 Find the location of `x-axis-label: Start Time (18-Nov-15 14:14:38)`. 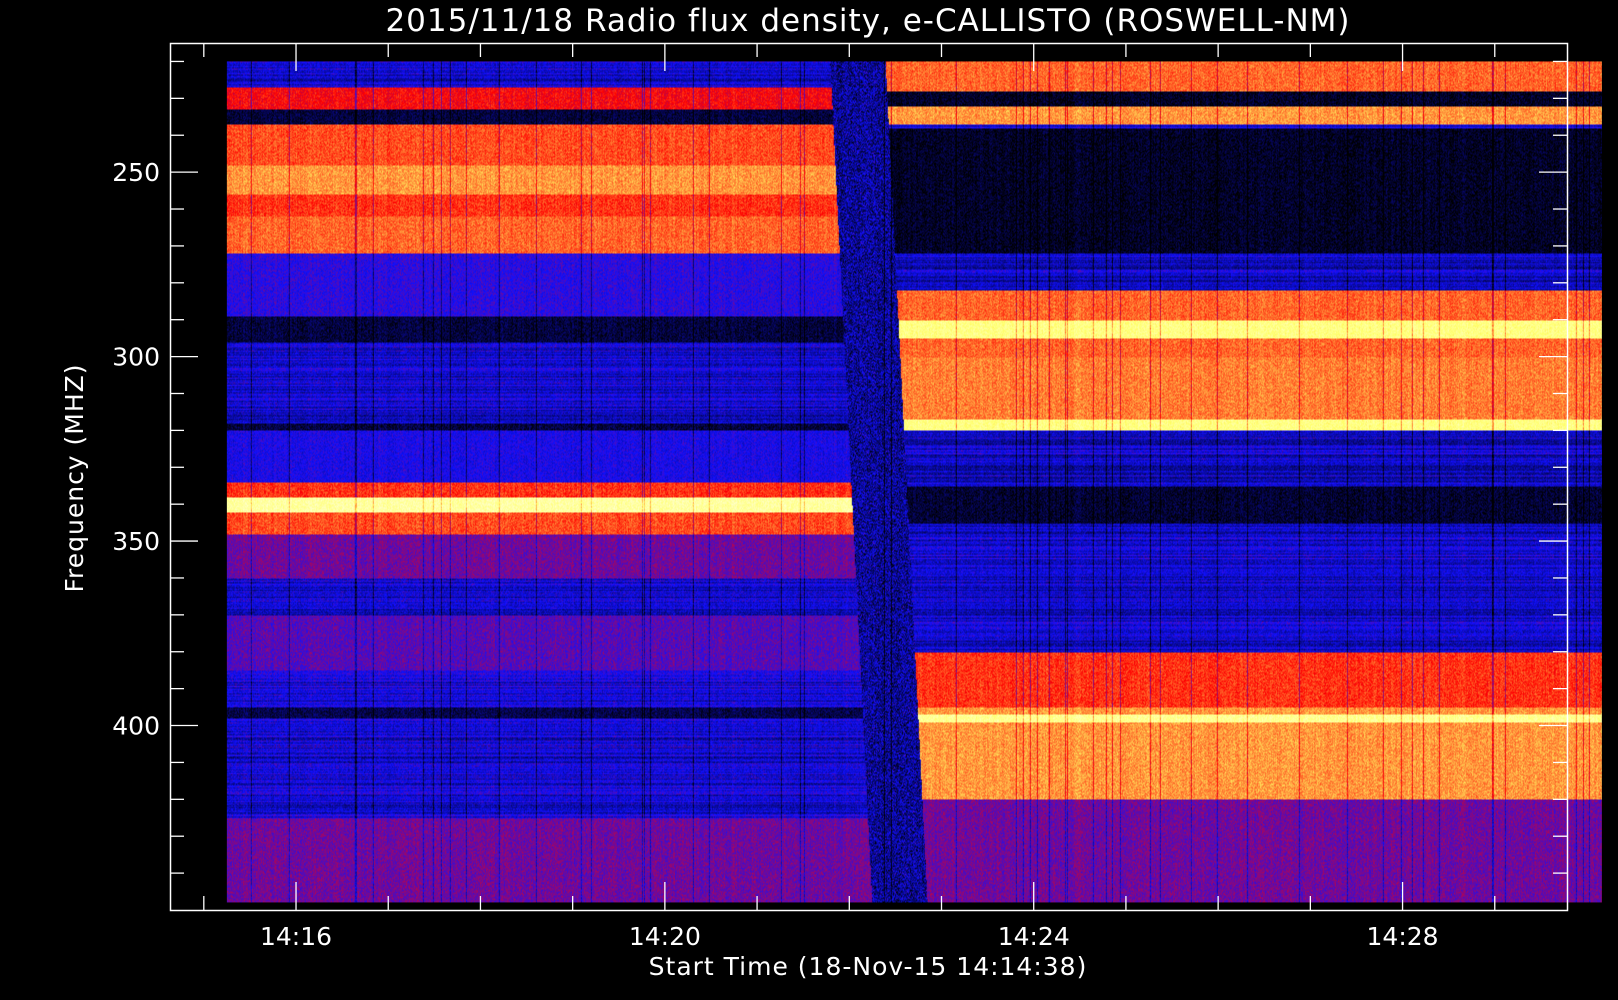

x-axis-label: Start Time (18-Nov-15 14:14:38) is located at coordinates (868, 966).